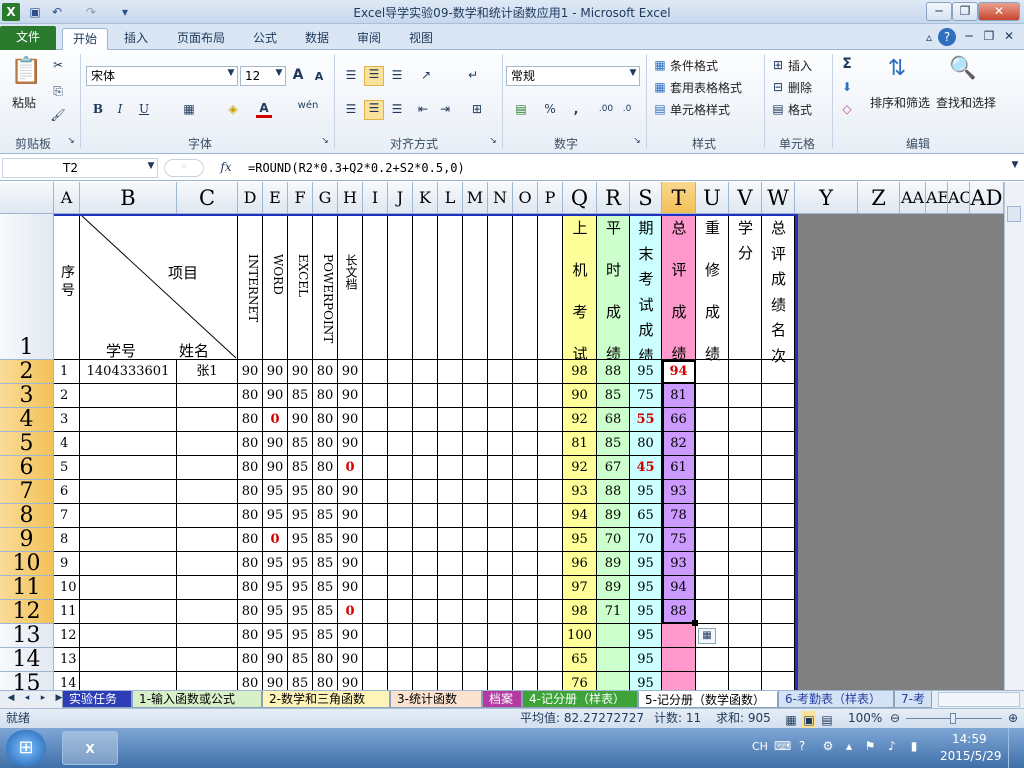 The height and width of the screenshot is (768, 1024). What do you see at coordinates (679, 612) in the screenshot?
I see `cell-t12: 88` at bounding box center [679, 612].